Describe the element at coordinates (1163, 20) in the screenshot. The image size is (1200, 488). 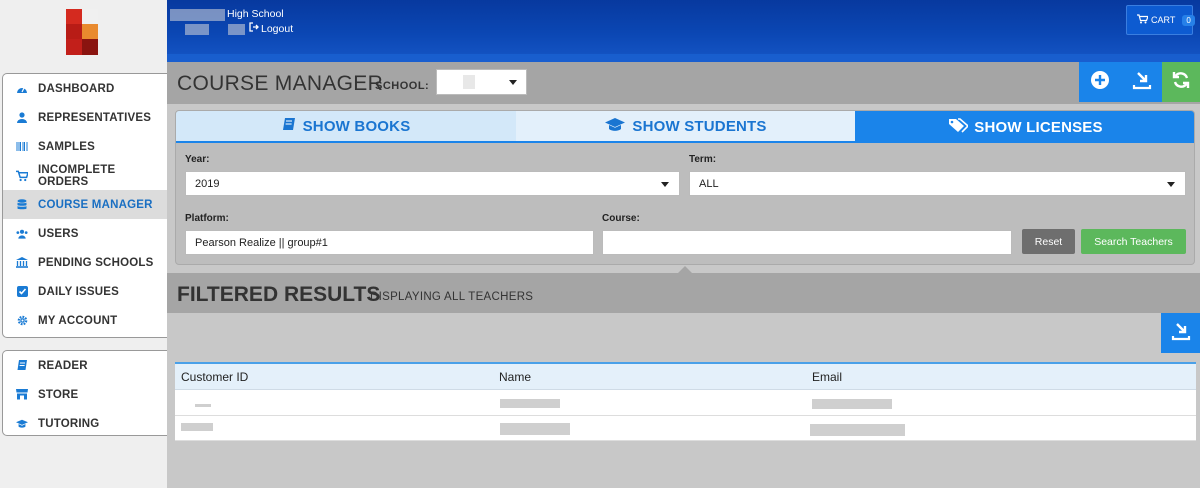
I see `cart-label: CART` at that location.